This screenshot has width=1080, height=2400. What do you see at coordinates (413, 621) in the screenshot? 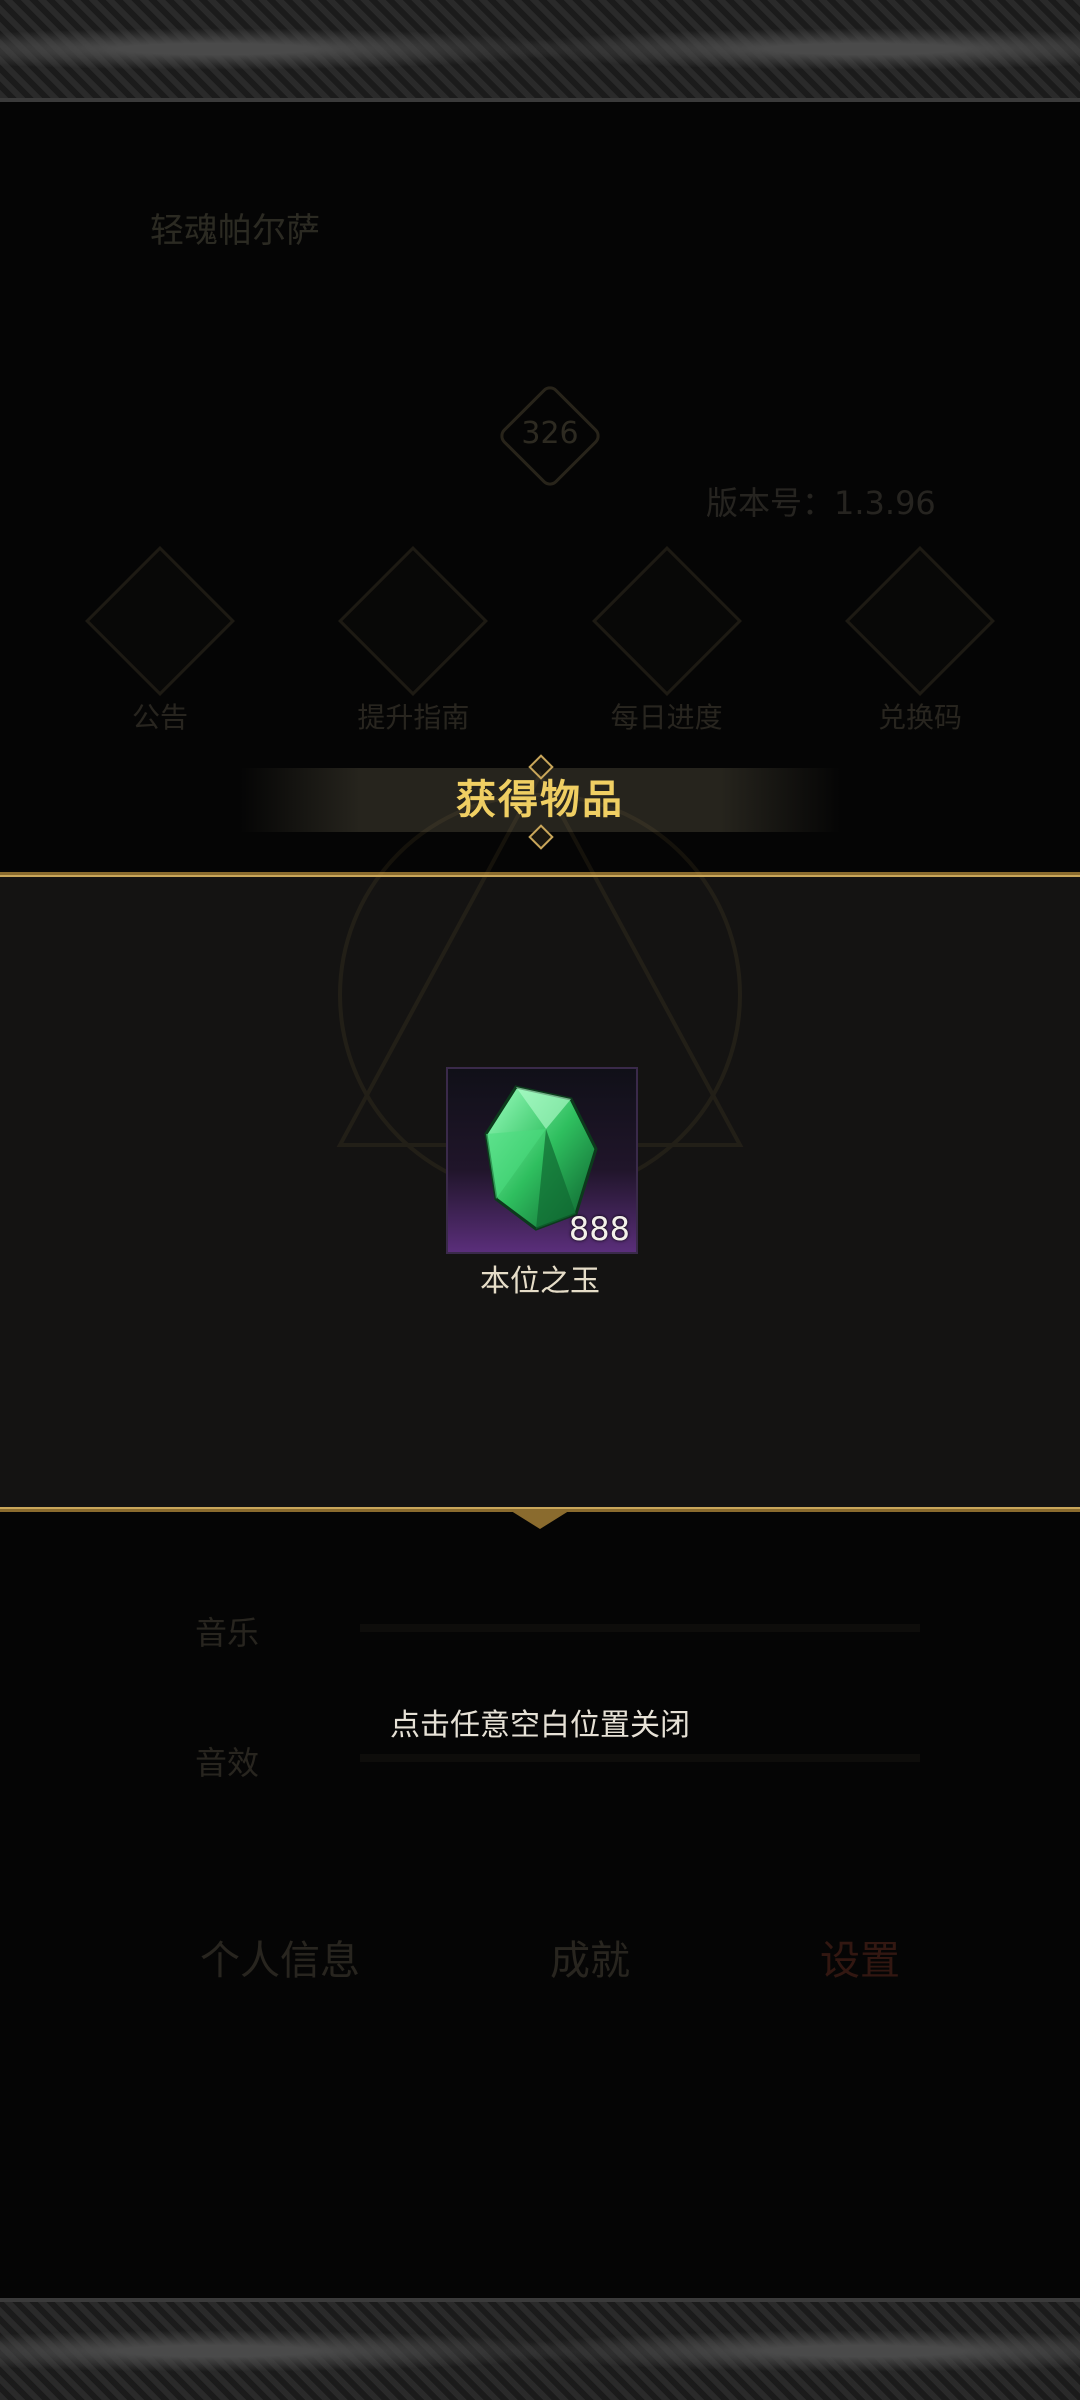
I see `compass-icon` at bounding box center [413, 621].